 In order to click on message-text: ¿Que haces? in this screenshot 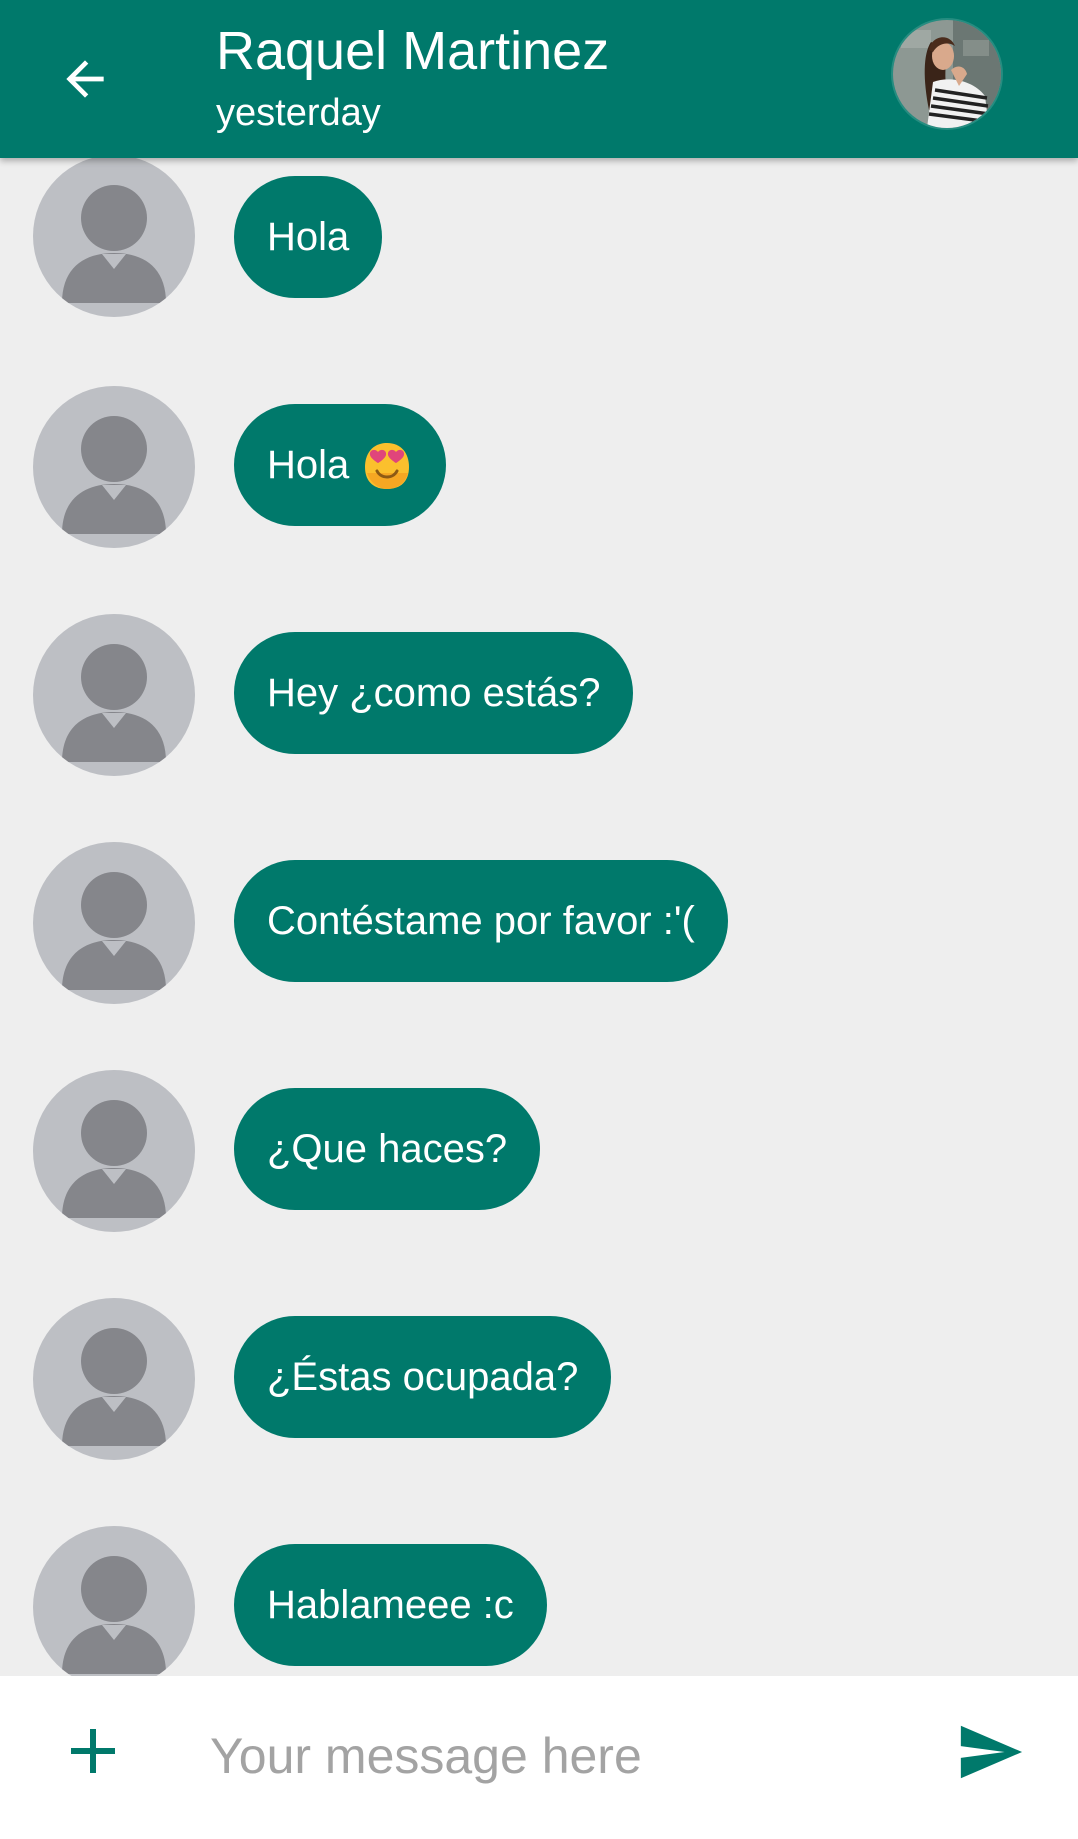, I will do `click(387, 1149)`.